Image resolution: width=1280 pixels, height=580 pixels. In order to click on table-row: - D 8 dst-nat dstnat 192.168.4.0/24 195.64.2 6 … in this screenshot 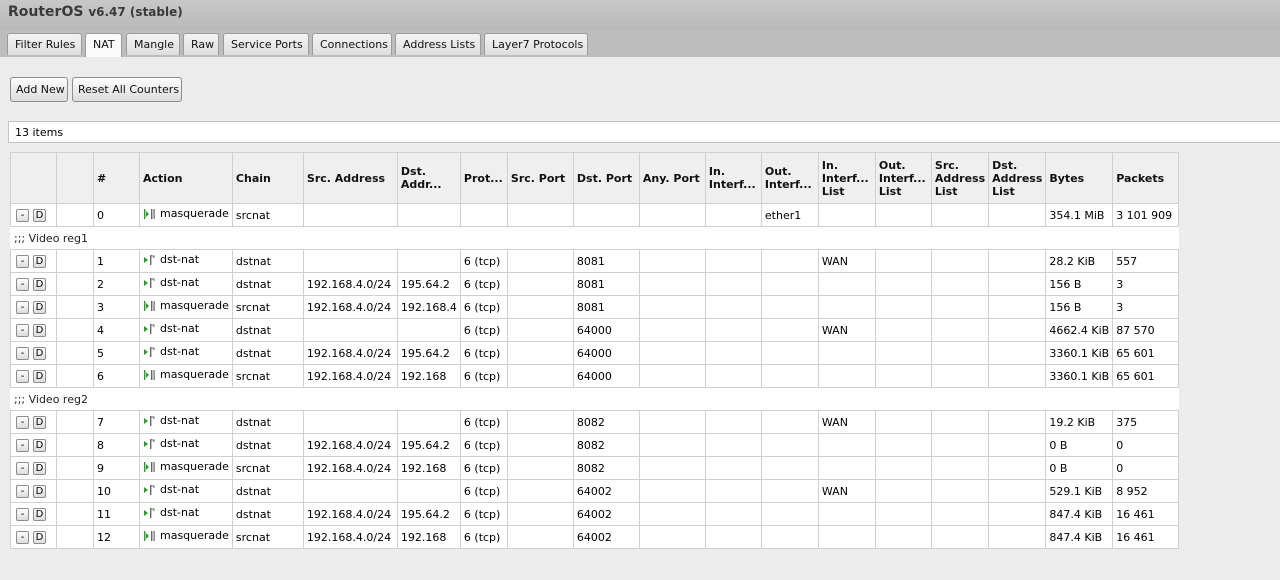, I will do `click(595, 445)`.